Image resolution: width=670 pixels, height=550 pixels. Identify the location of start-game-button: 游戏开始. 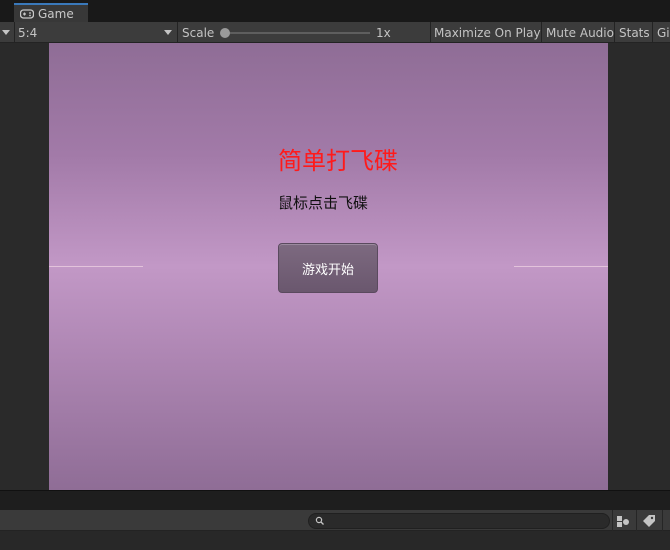
(328, 268).